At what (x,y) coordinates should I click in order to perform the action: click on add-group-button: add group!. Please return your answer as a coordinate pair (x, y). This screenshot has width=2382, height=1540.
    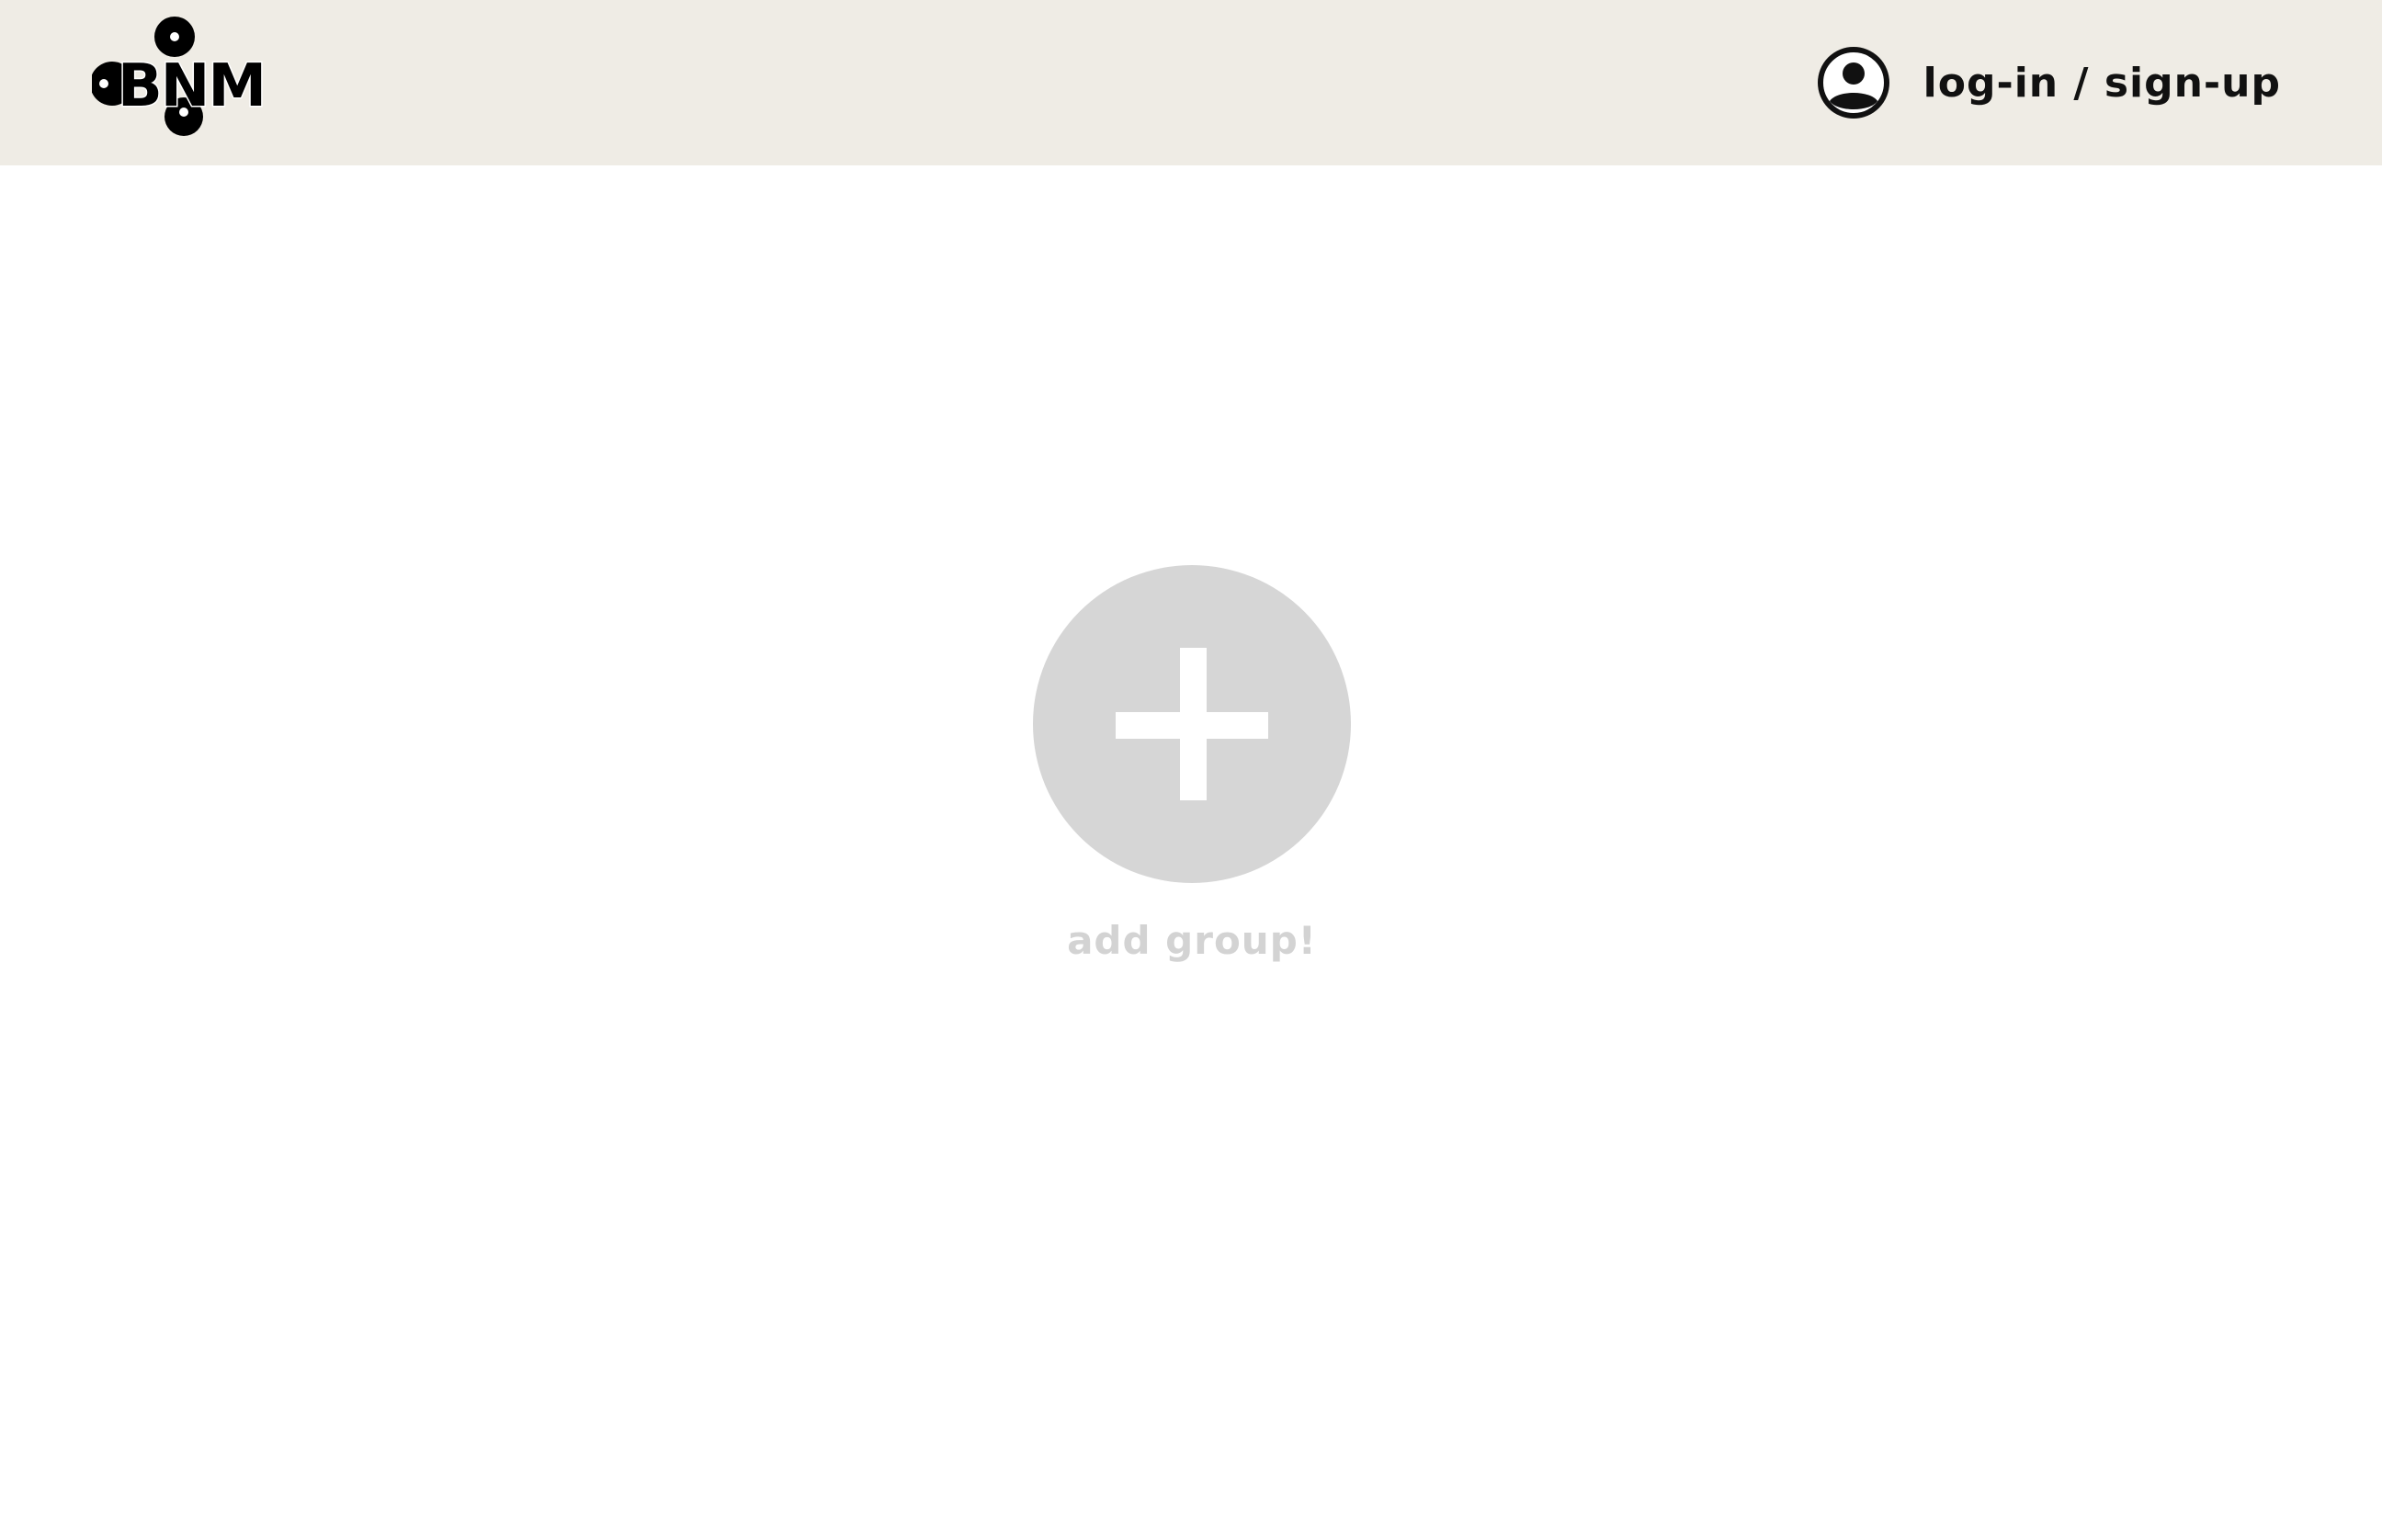
    Looking at the image, I should click on (1192, 764).